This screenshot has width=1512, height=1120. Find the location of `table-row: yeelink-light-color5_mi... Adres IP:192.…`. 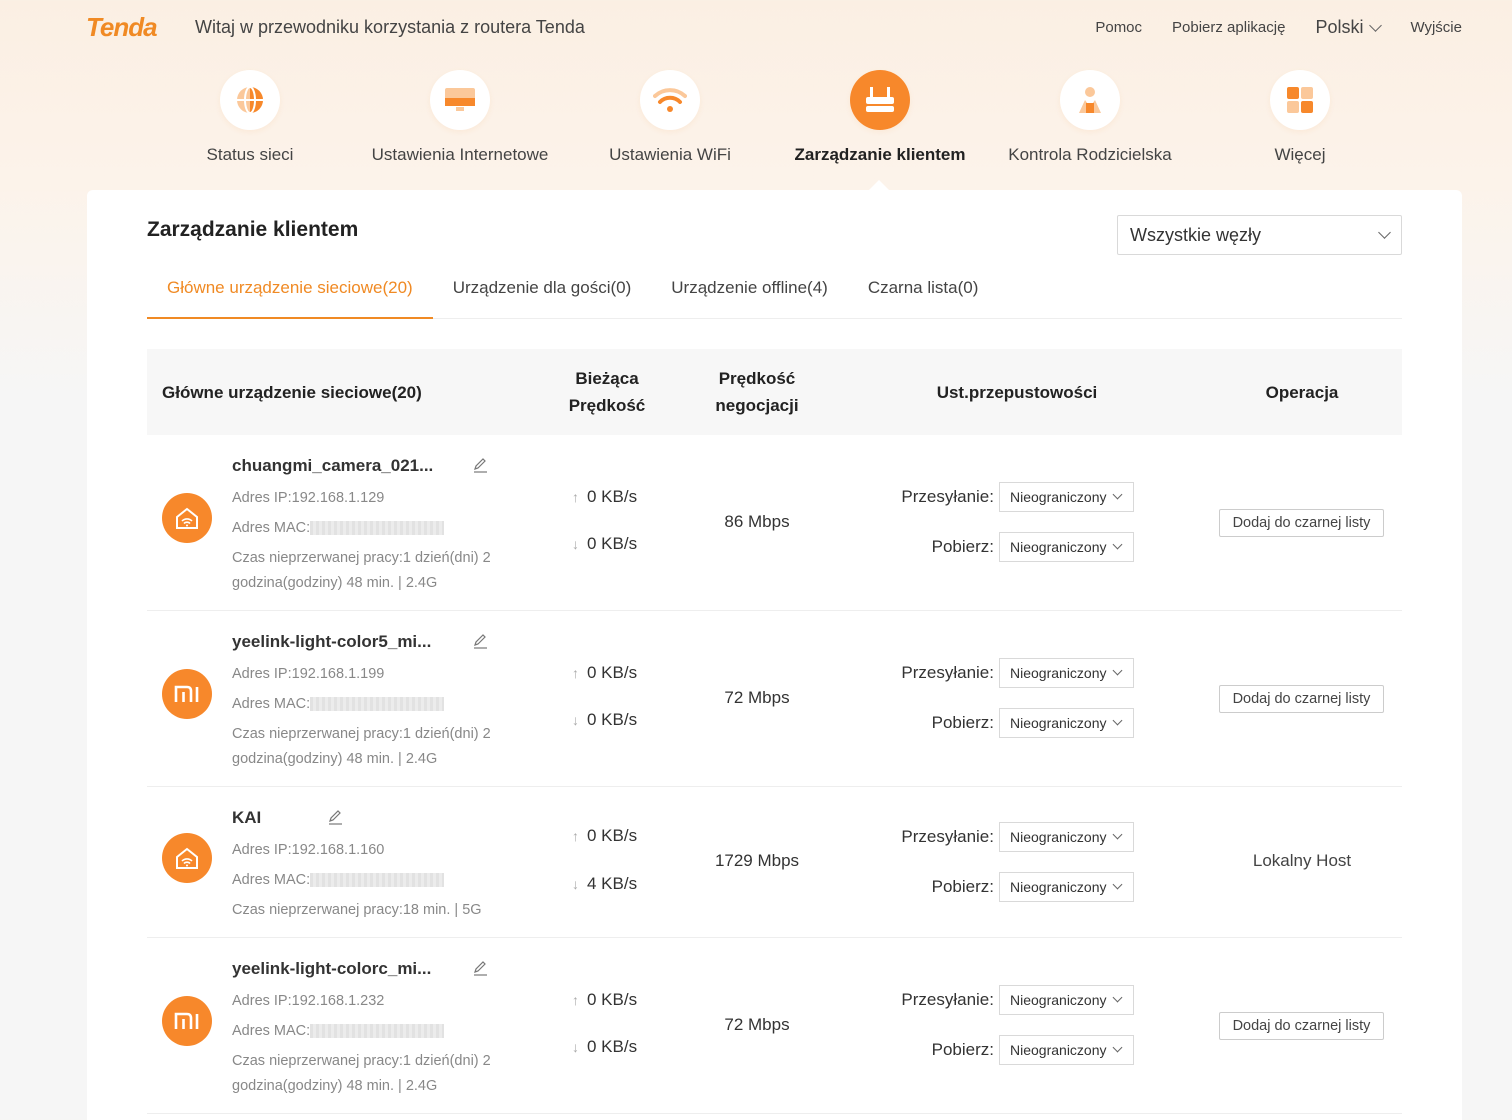

table-row: yeelink-light-color5_mi... Adres IP:192.… is located at coordinates (774, 699).